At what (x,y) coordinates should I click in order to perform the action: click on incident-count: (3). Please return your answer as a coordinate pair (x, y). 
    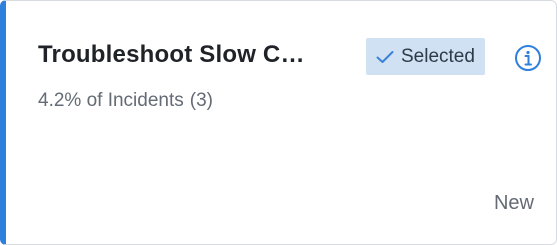
    Looking at the image, I should click on (201, 100).